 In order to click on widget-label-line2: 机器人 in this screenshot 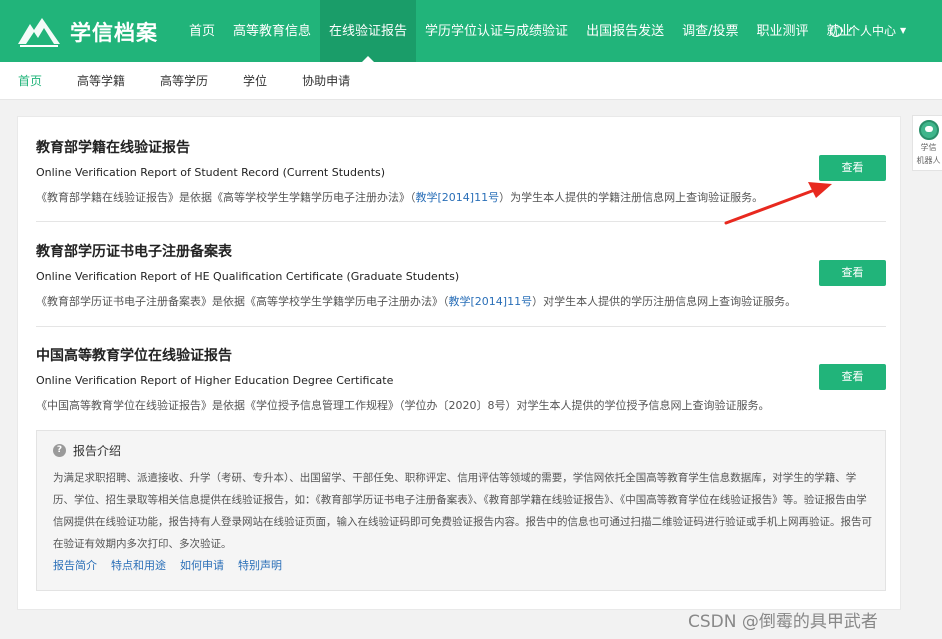, I will do `click(928, 160)`.